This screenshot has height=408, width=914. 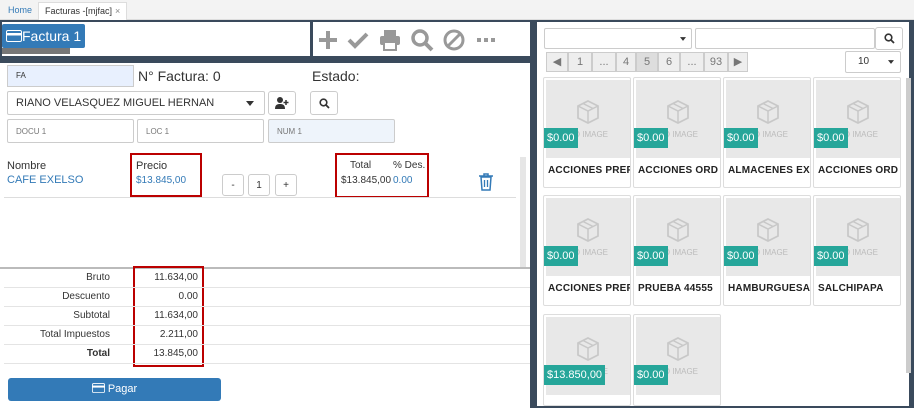 What do you see at coordinates (336, 76) in the screenshot?
I see `estado-label: Estado:` at bounding box center [336, 76].